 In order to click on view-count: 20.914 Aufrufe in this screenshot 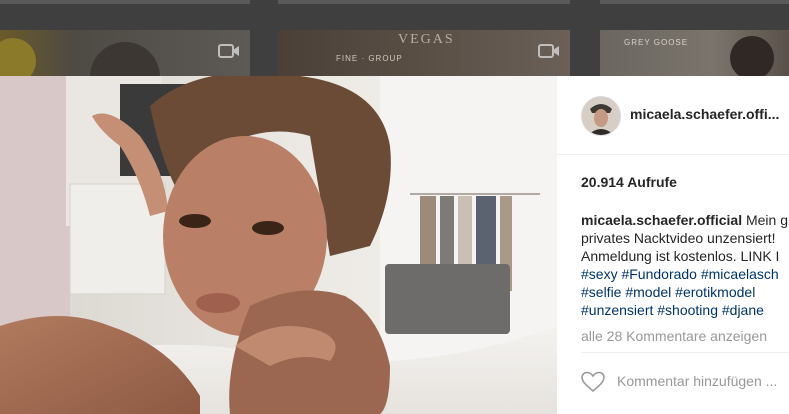, I will do `click(629, 182)`.